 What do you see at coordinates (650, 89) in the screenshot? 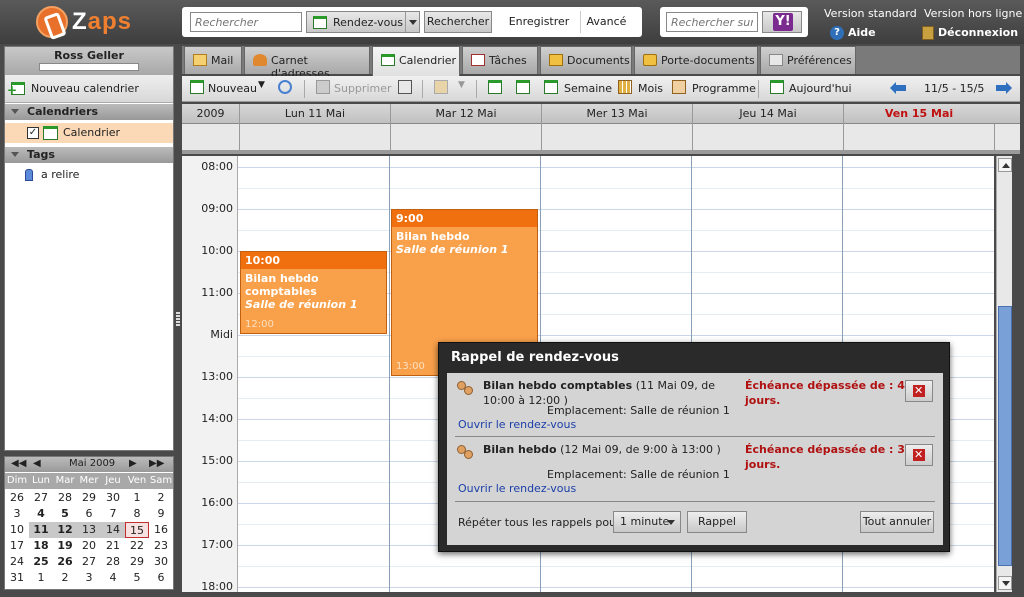
I see `month-view-button: Mois` at bounding box center [650, 89].